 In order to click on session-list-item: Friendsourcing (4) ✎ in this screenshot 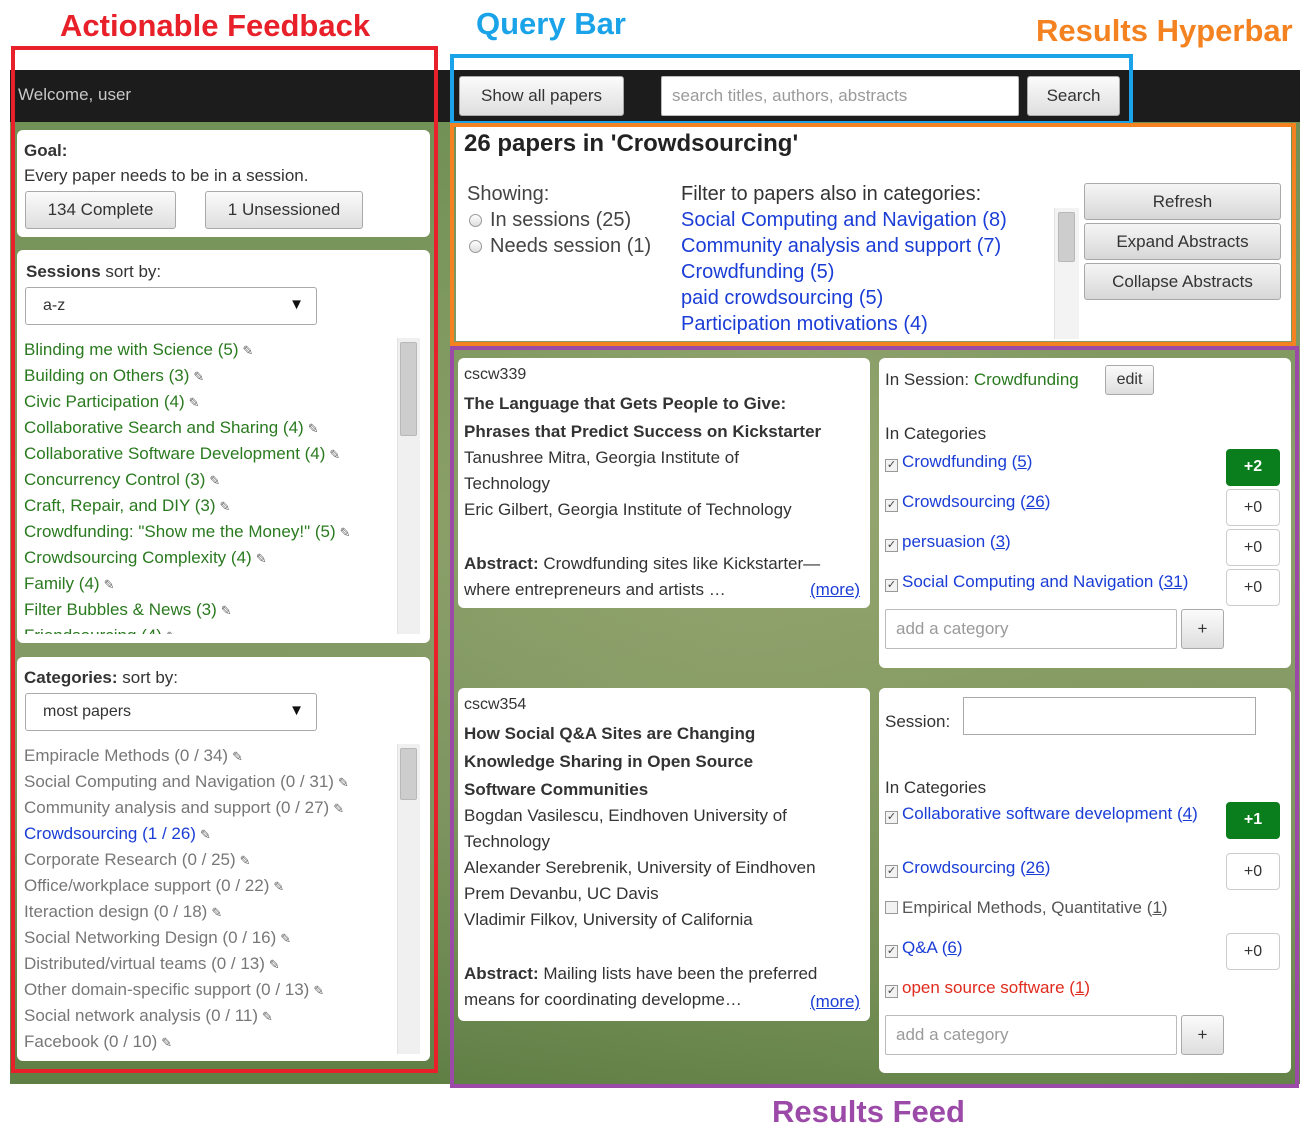, I will do `click(100, 630)`.